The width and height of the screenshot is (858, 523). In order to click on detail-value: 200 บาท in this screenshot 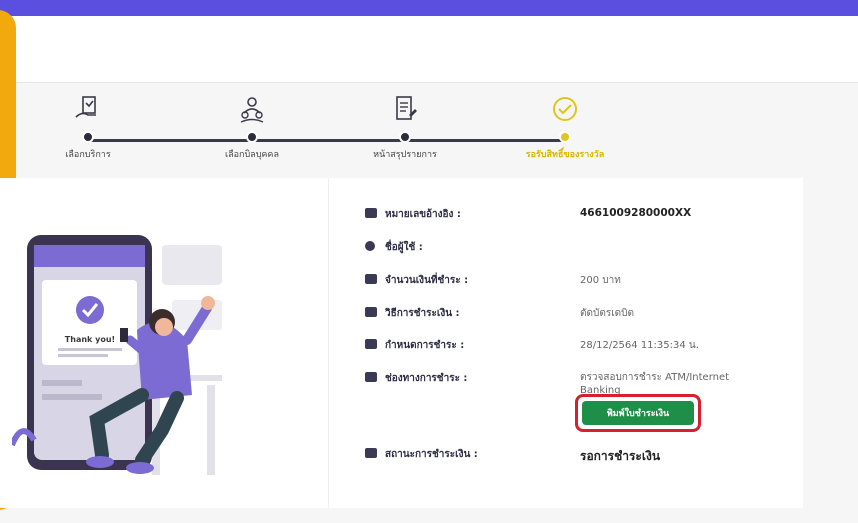, I will do `click(600, 280)`.